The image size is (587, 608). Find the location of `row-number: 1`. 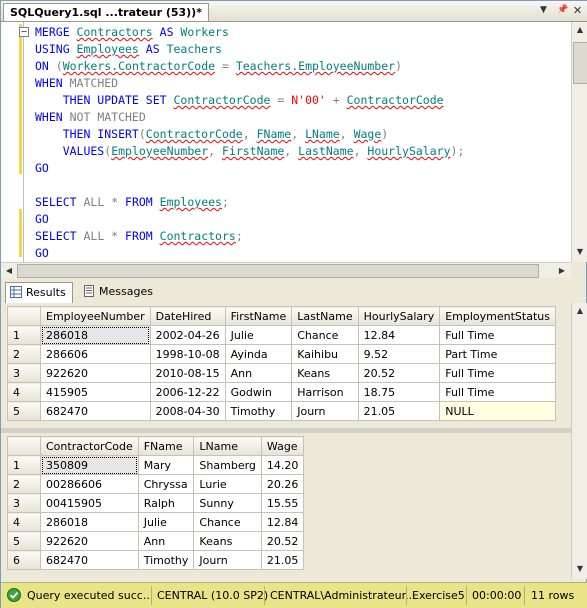

row-number: 1 is located at coordinates (24, 465).